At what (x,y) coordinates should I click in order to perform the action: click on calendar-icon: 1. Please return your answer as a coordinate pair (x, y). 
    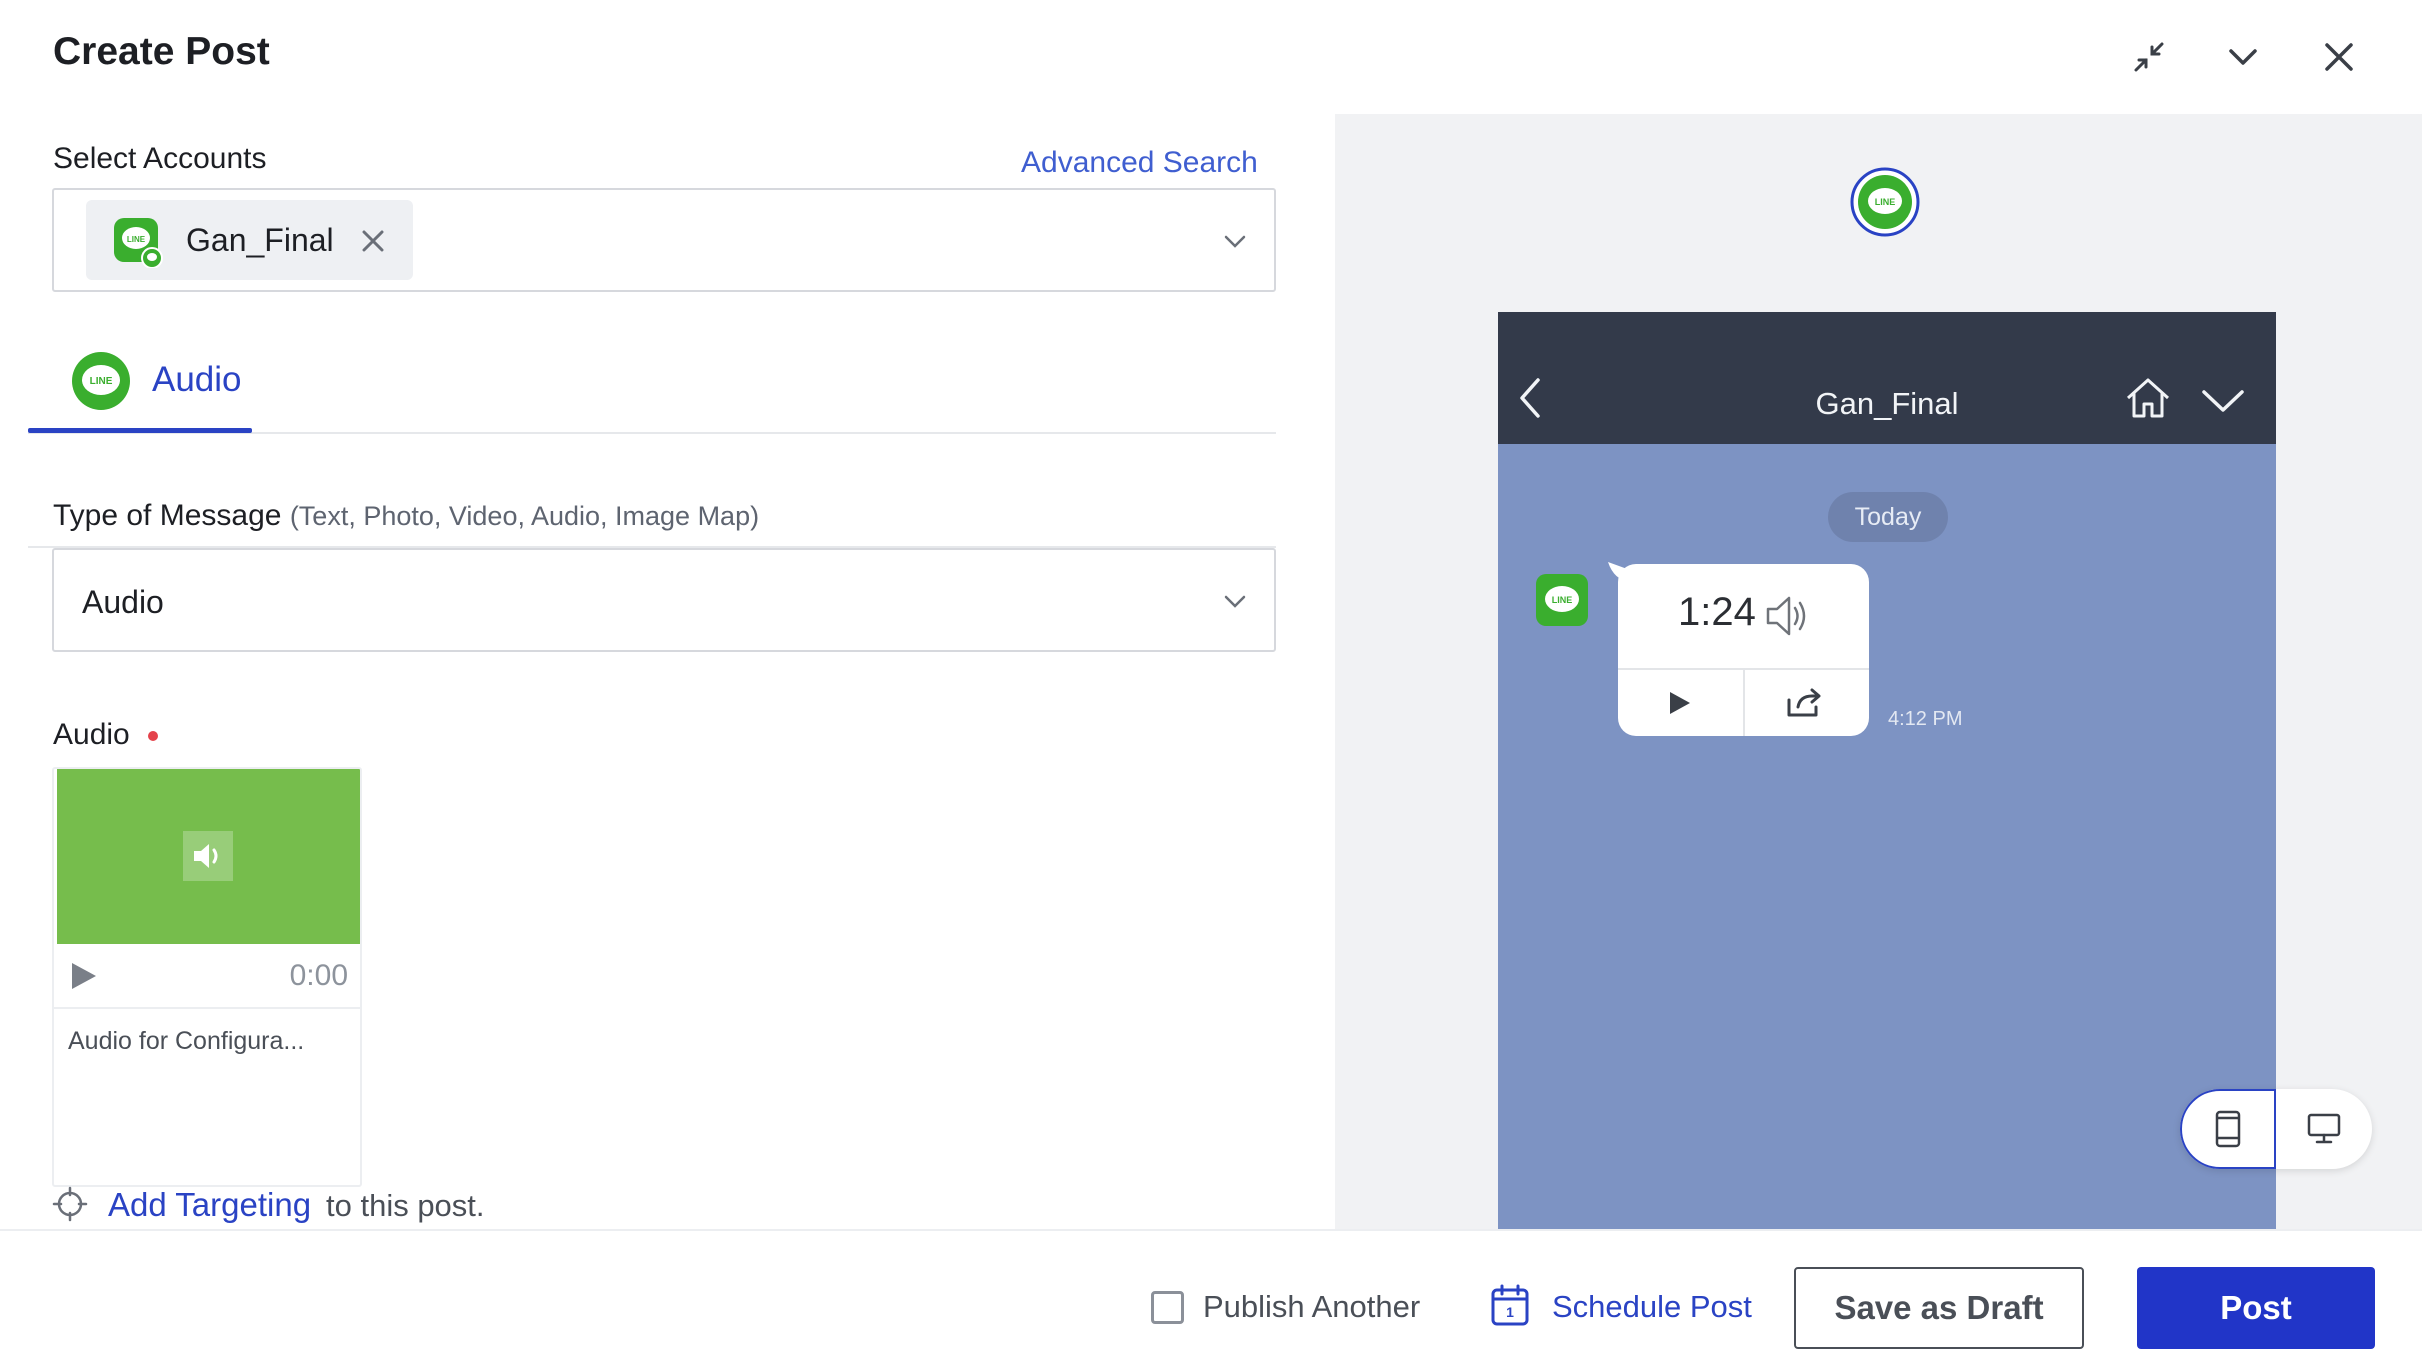
    Looking at the image, I should click on (1510, 1307).